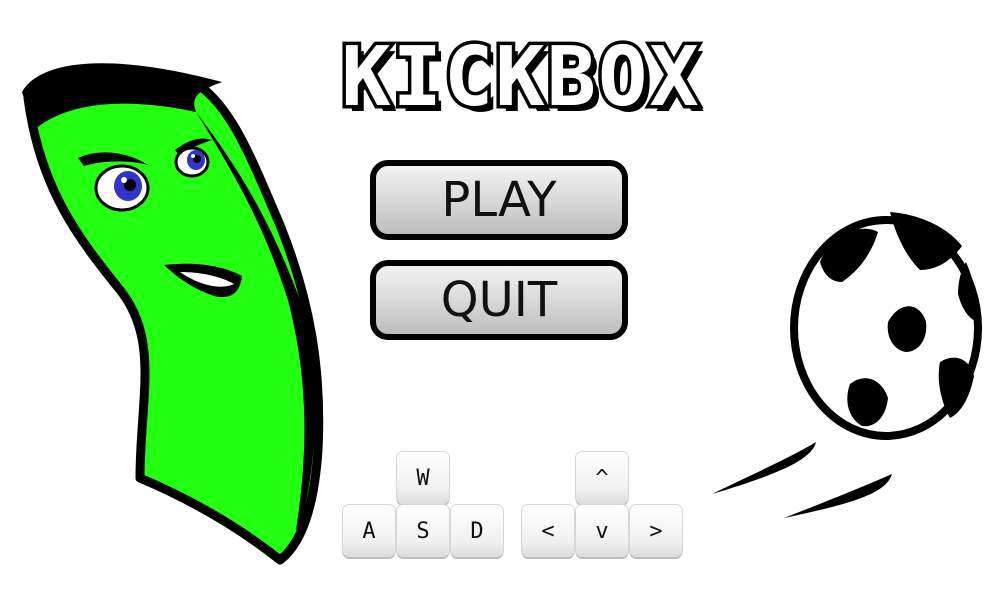 The height and width of the screenshot is (599, 1000). Describe the element at coordinates (602, 531) in the screenshot. I see `key-down-arrow: v` at that location.